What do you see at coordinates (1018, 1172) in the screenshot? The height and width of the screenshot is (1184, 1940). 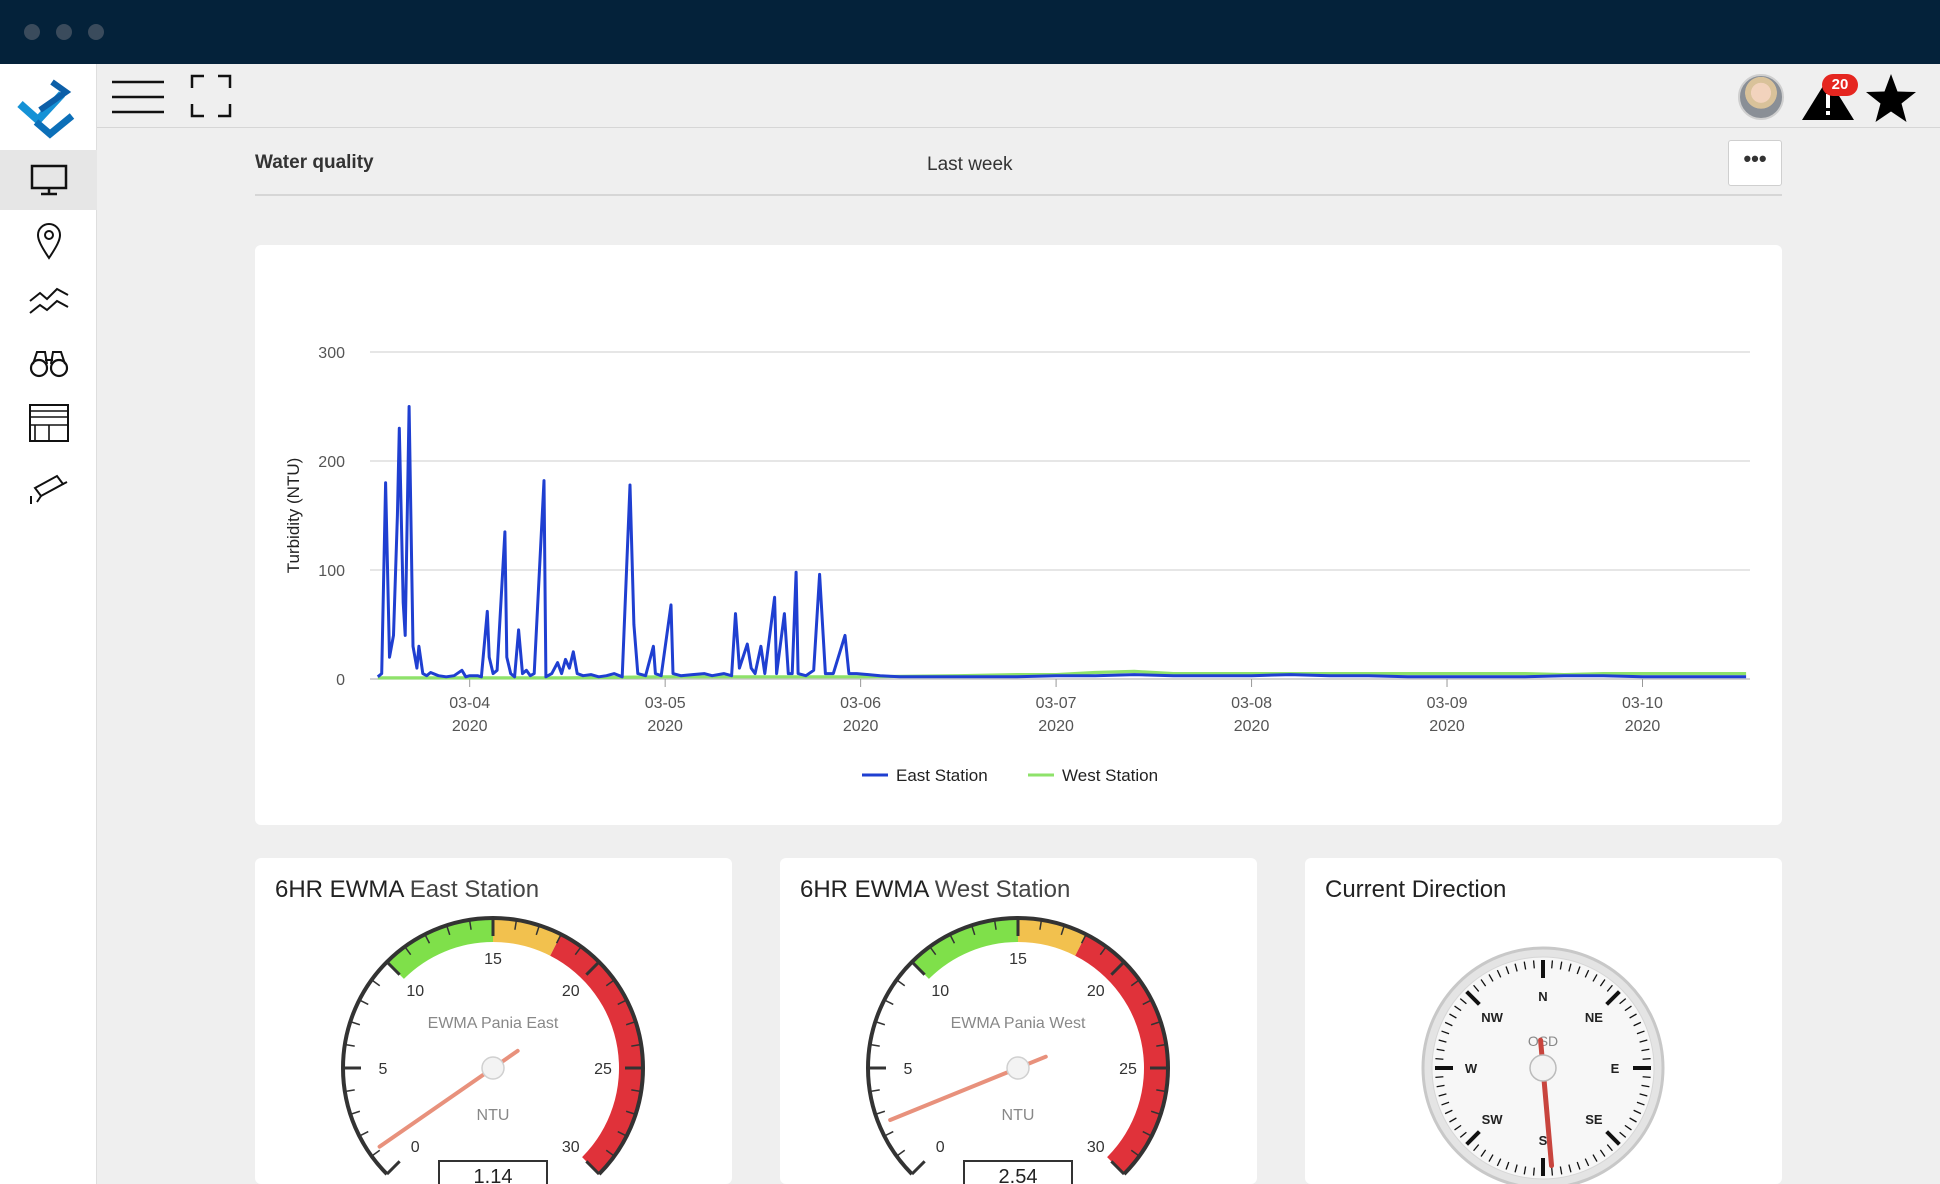 I see `gauge-value-west: 2.54` at bounding box center [1018, 1172].